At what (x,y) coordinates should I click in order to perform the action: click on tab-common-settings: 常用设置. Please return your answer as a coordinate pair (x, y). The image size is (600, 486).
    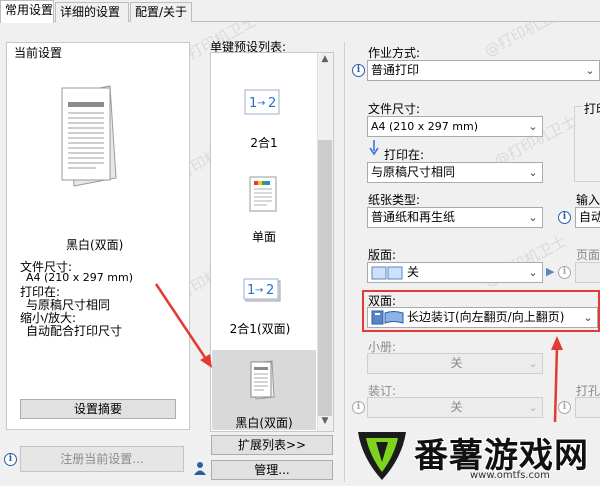
    Looking at the image, I should click on (27, 11).